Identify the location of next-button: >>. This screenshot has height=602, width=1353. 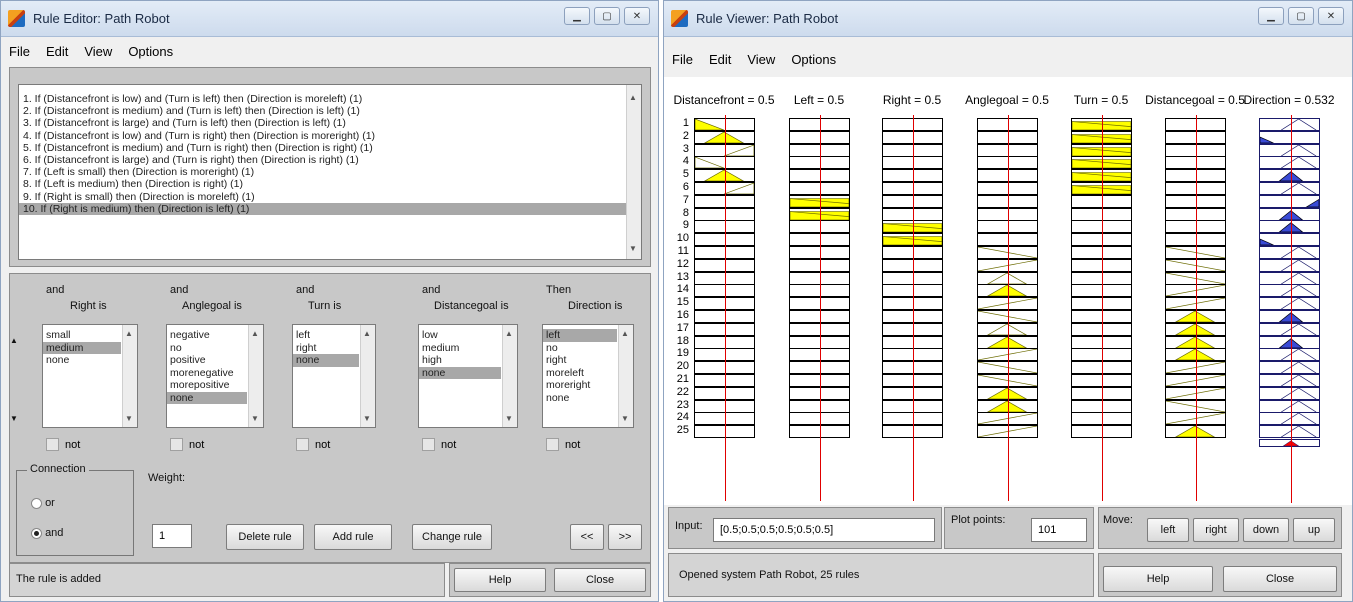
(625, 537).